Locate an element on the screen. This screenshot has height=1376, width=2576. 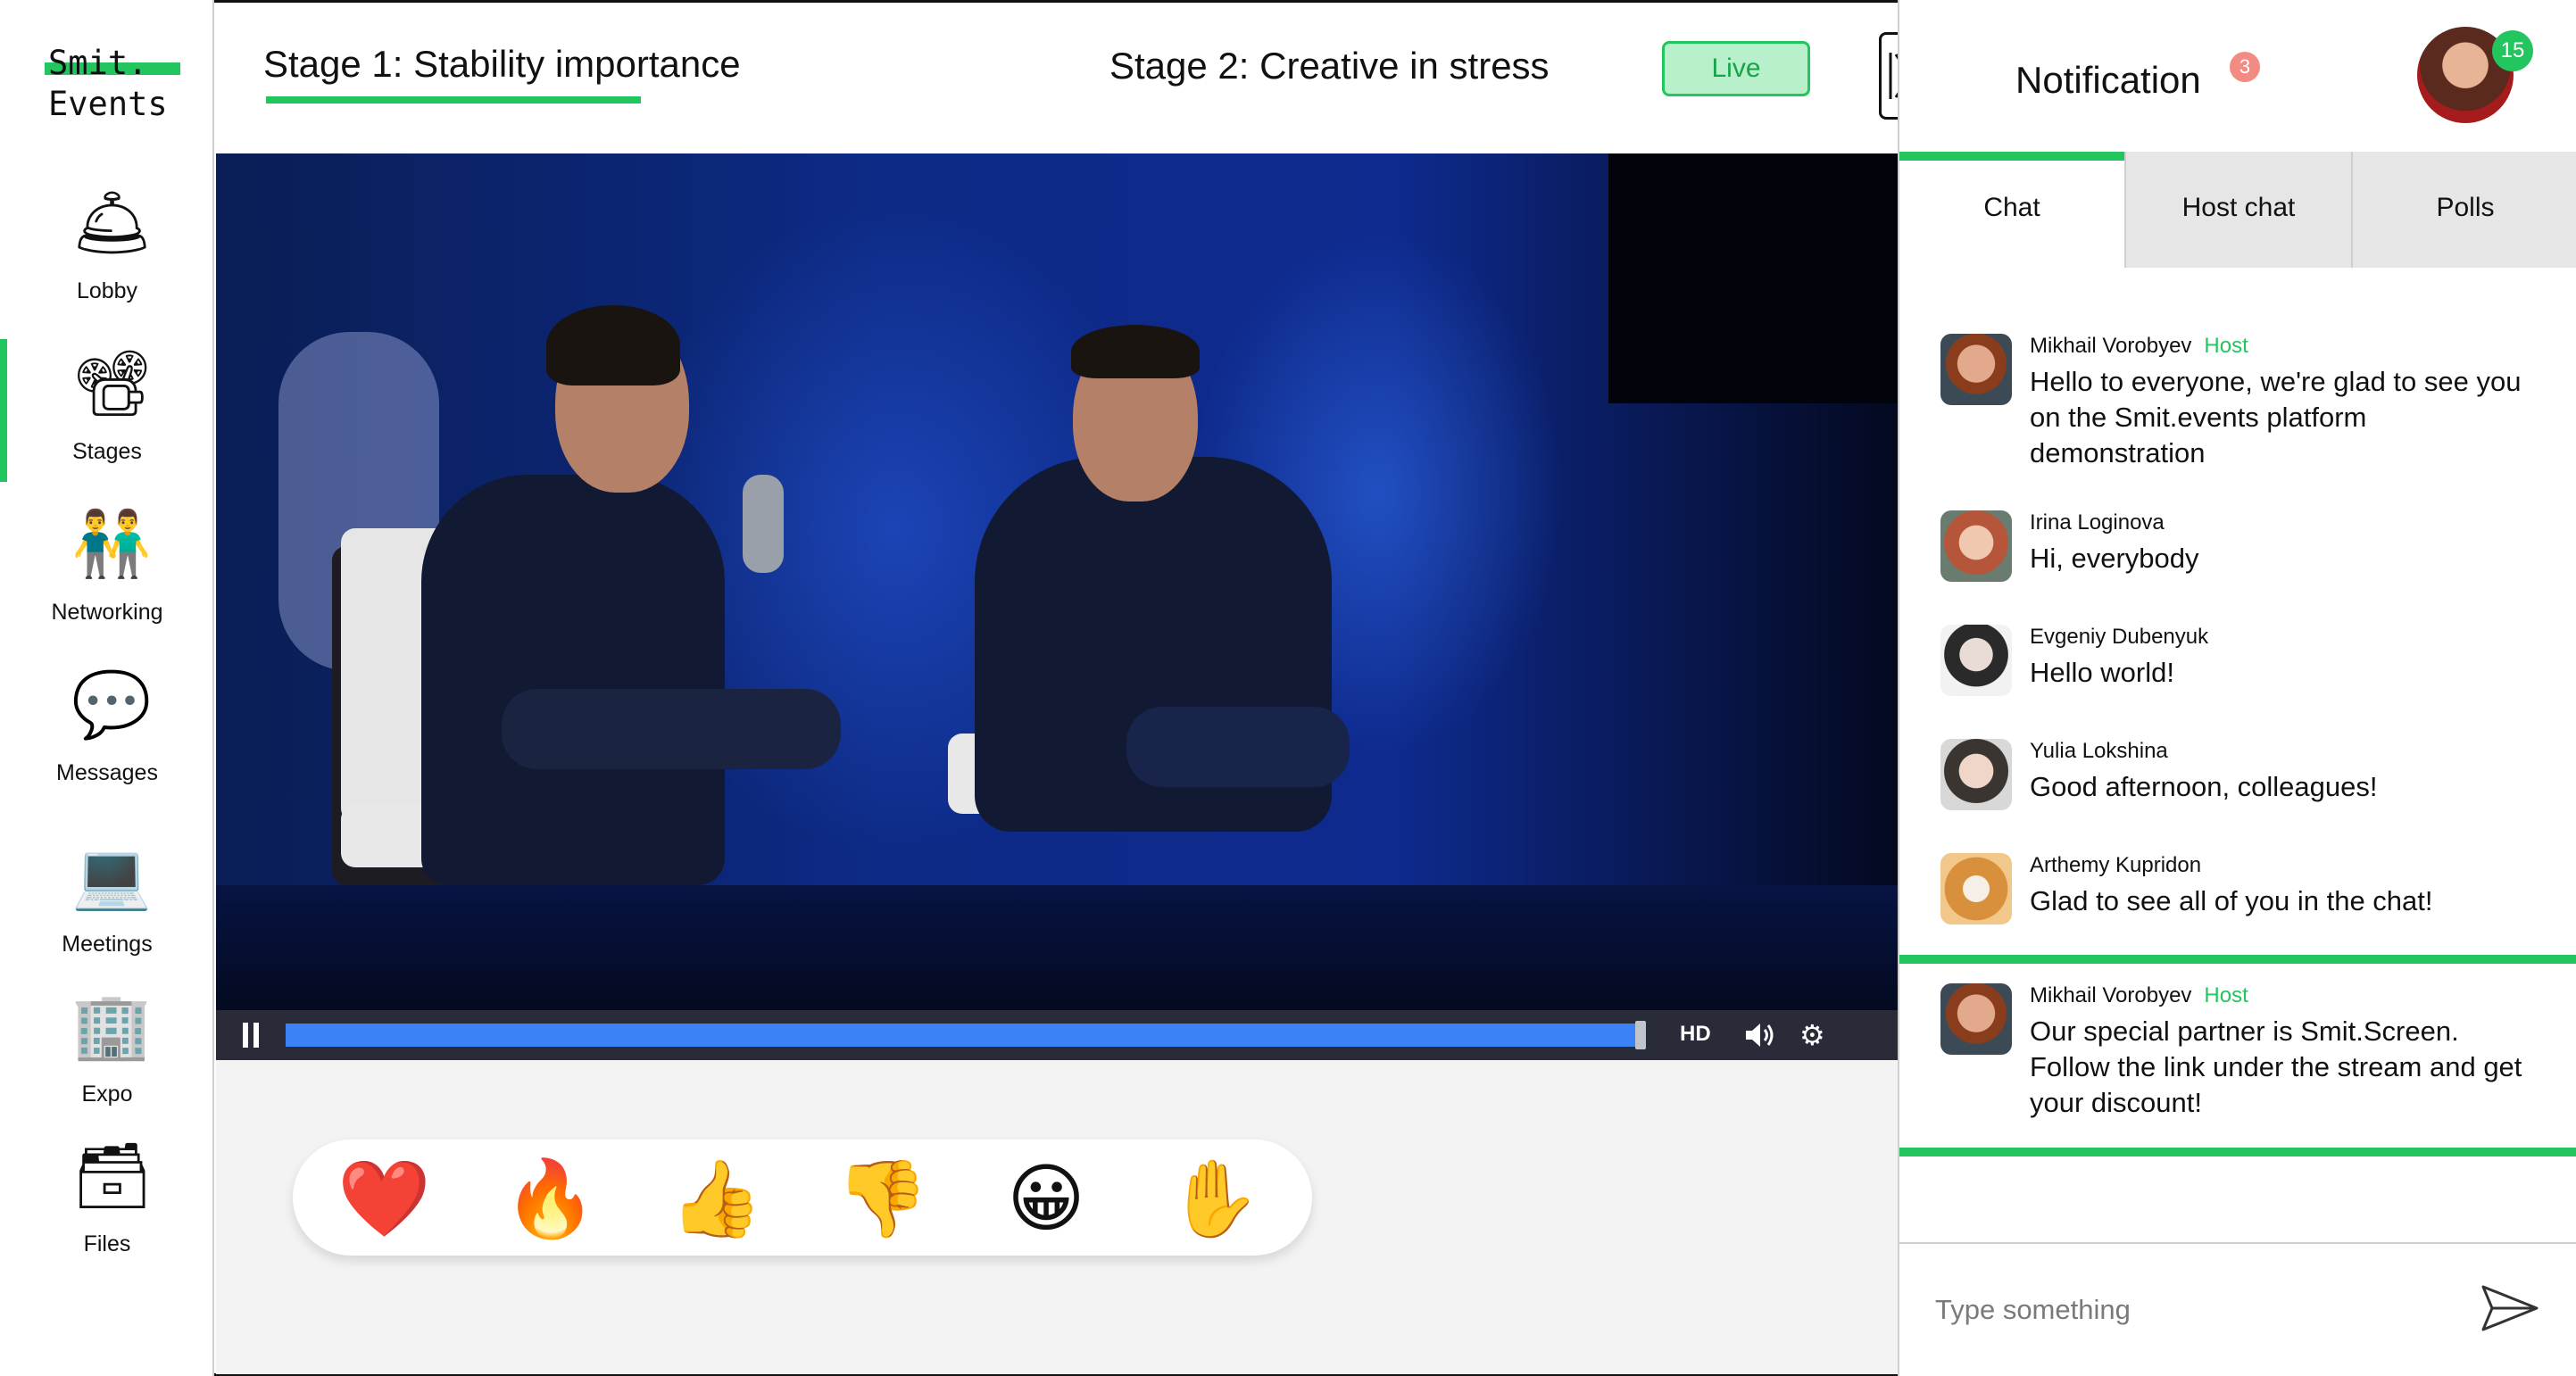
pause-icon is located at coordinates (252, 1035).